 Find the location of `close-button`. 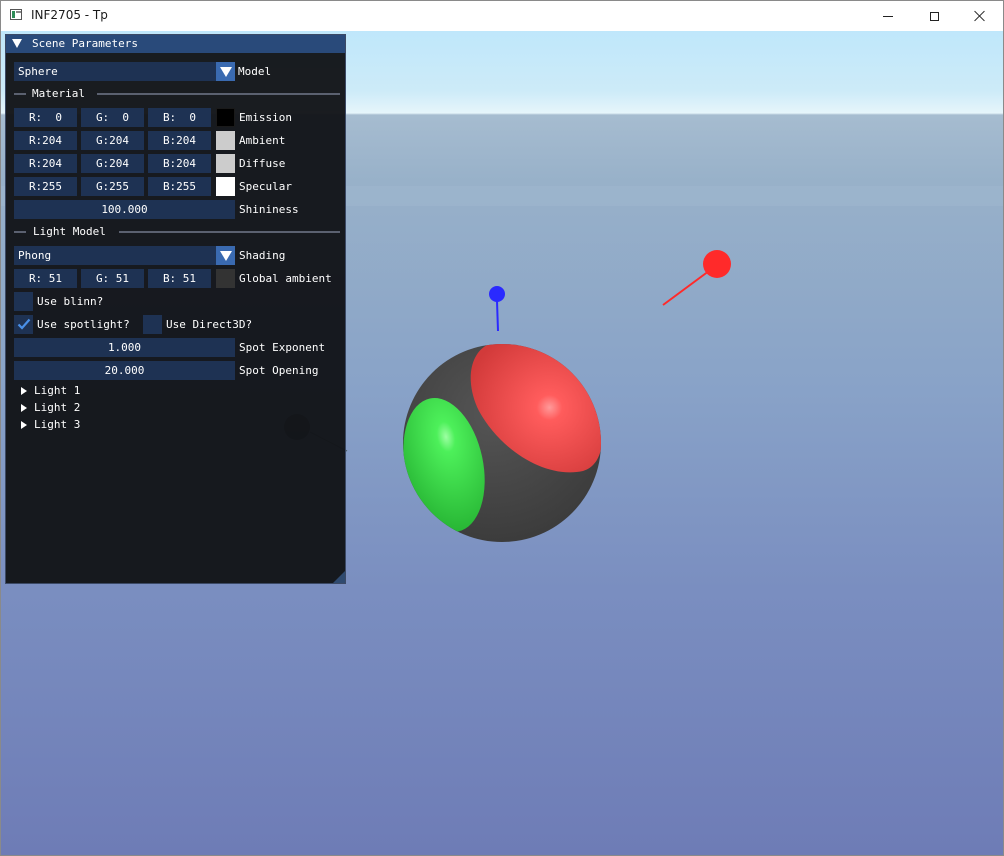

close-button is located at coordinates (980, 16).